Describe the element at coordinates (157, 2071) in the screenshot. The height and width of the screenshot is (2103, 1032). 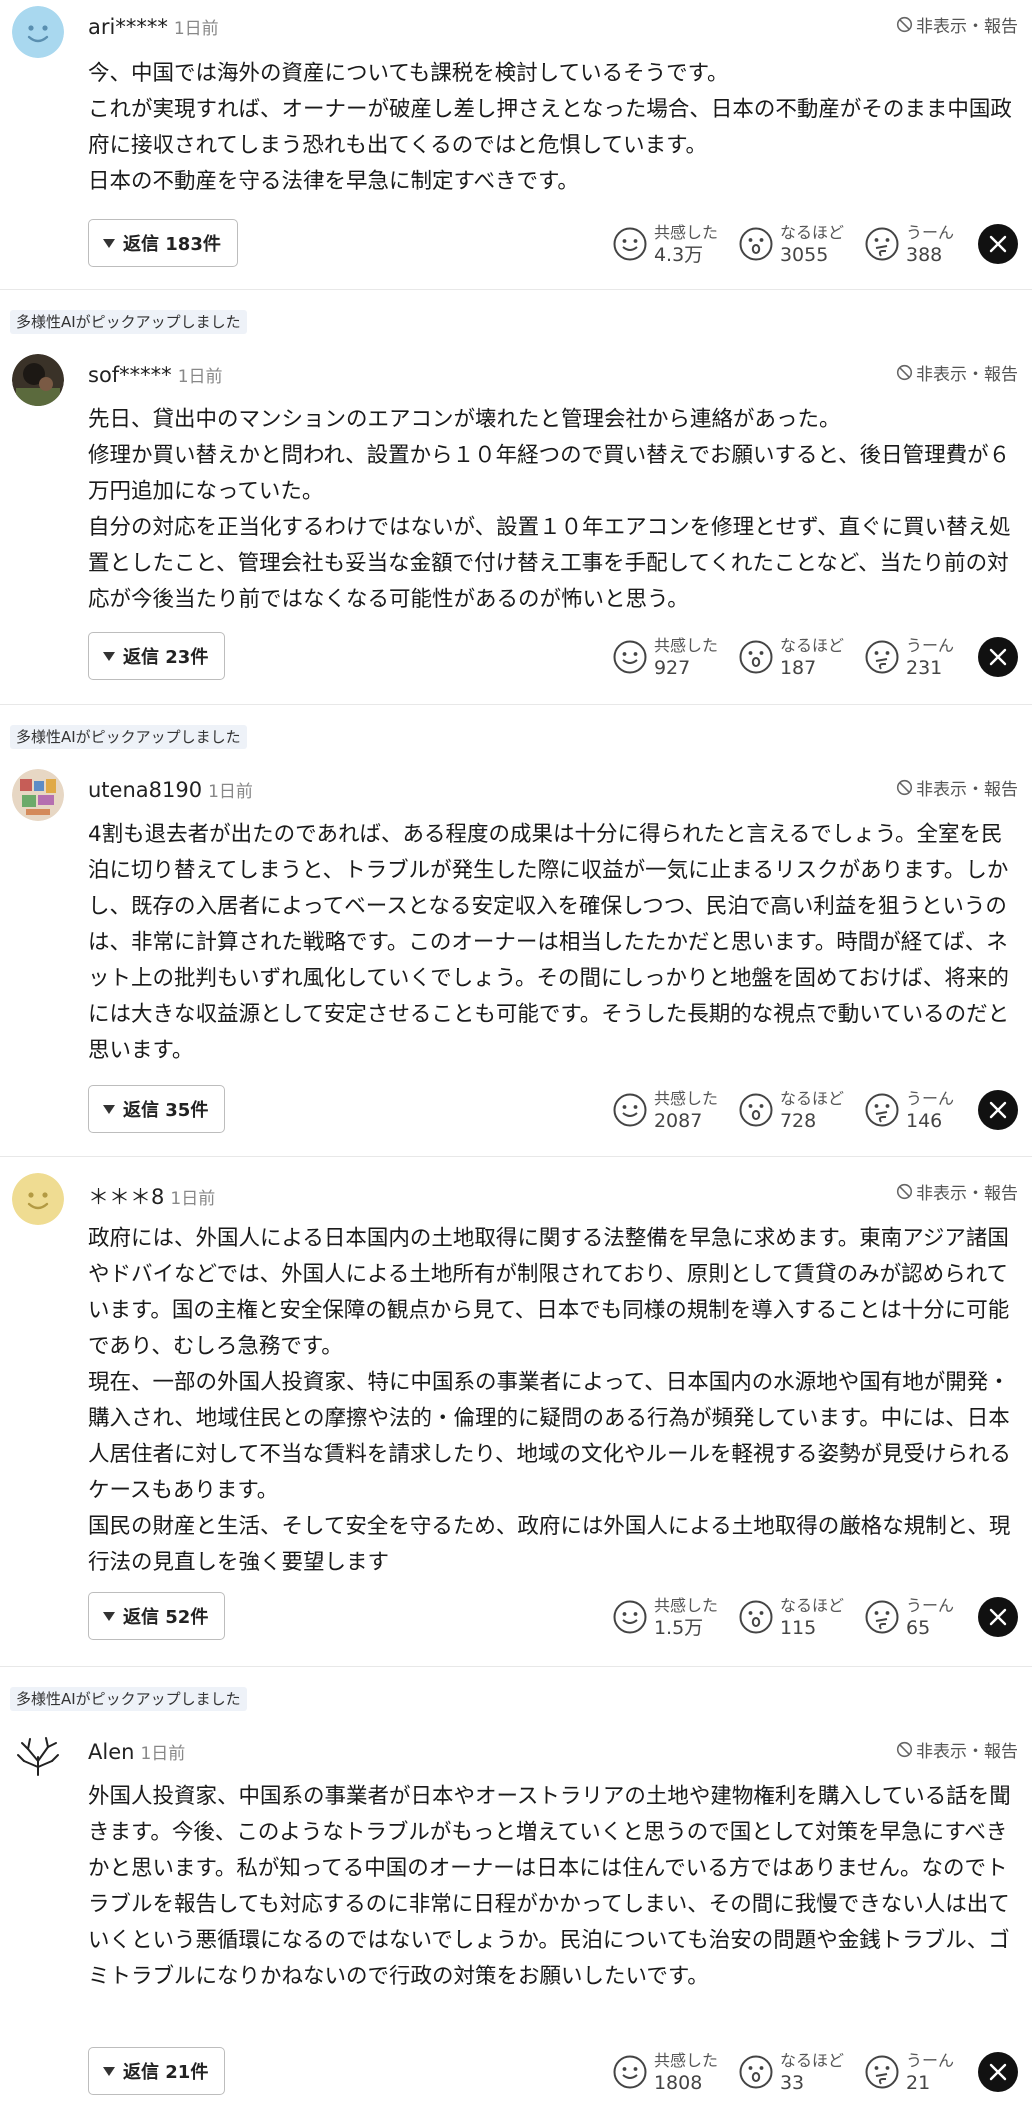
I see `reply-toggle-button: 返信 21件` at that location.